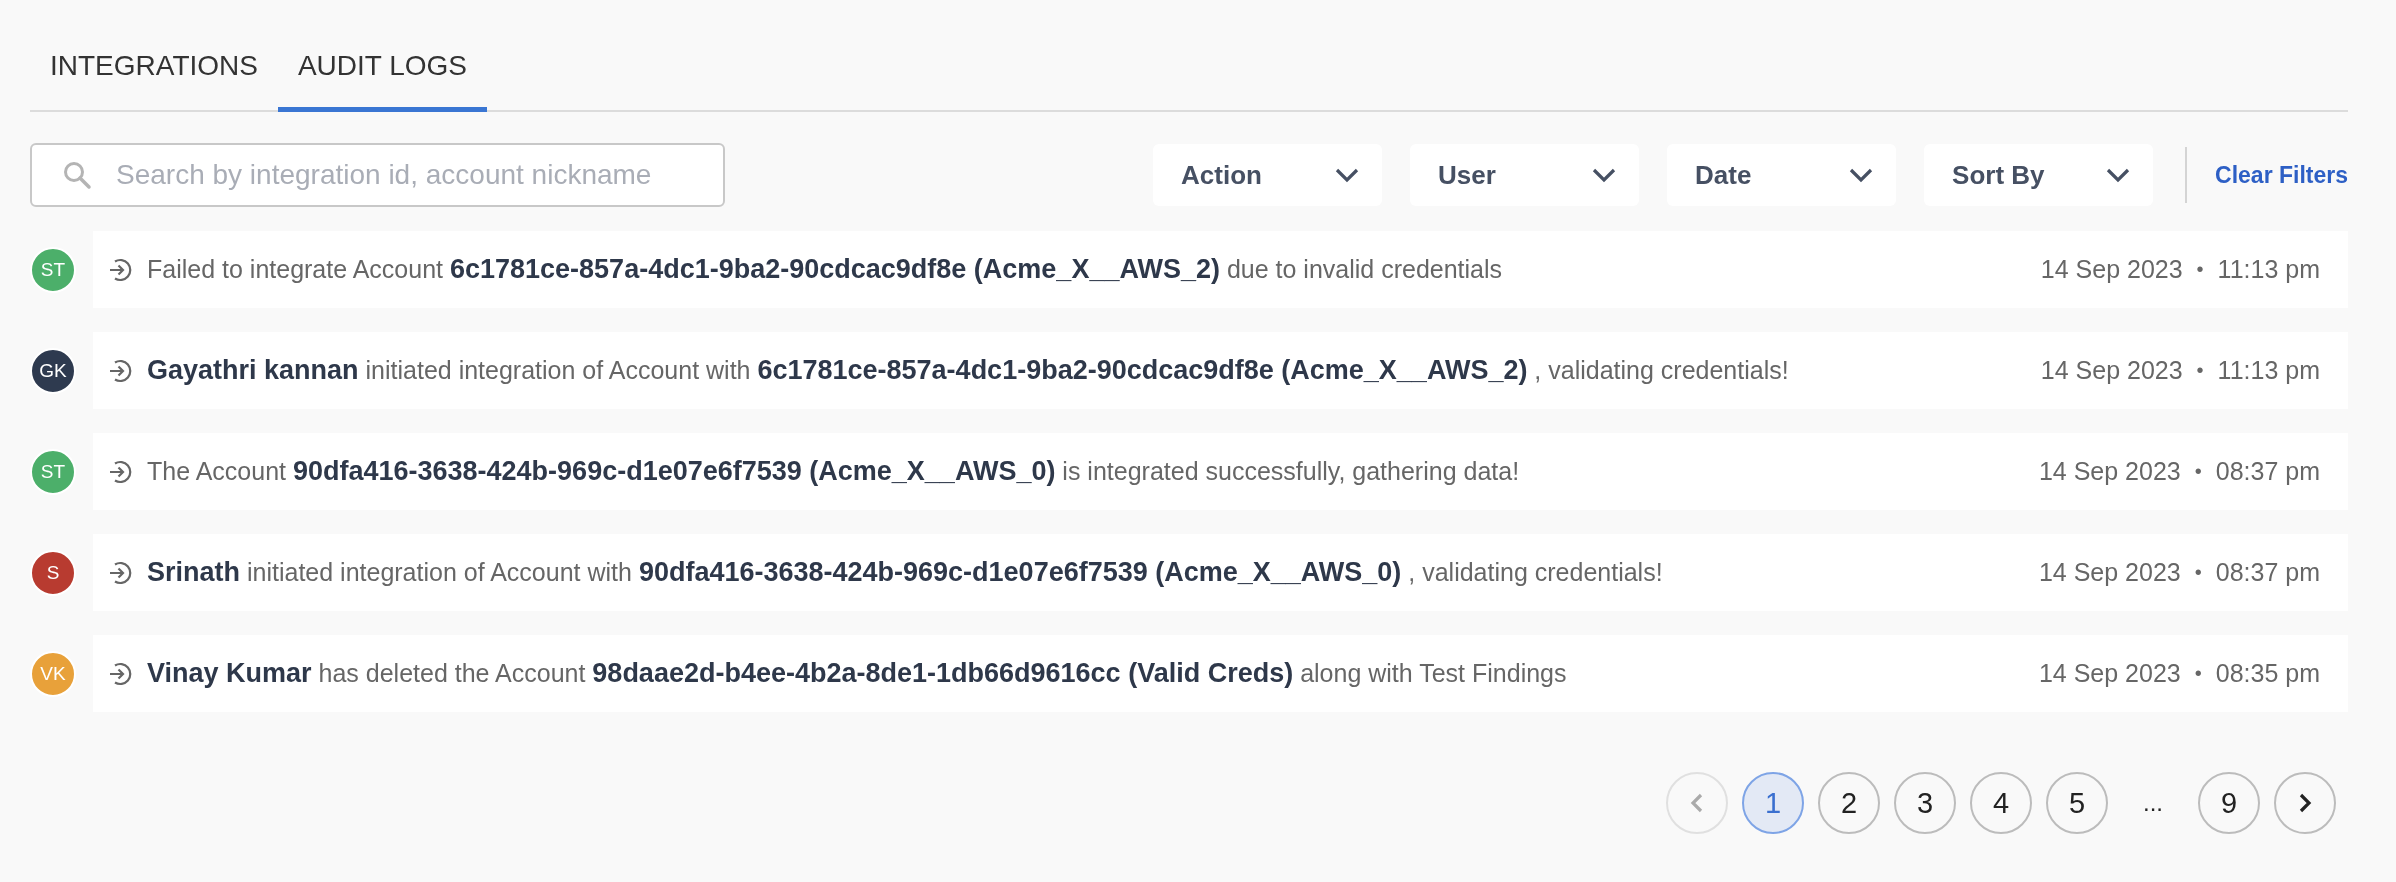  What do you see at coordinates (857, 673) in the screenshot?
I see `log-message: Vinay Kumar has deleted the Account 98daae2d-b4ee-4b2a-8de1-1db66d9616cc (Valid Creds) along with Test Findings` at bounding box center [857, 673].